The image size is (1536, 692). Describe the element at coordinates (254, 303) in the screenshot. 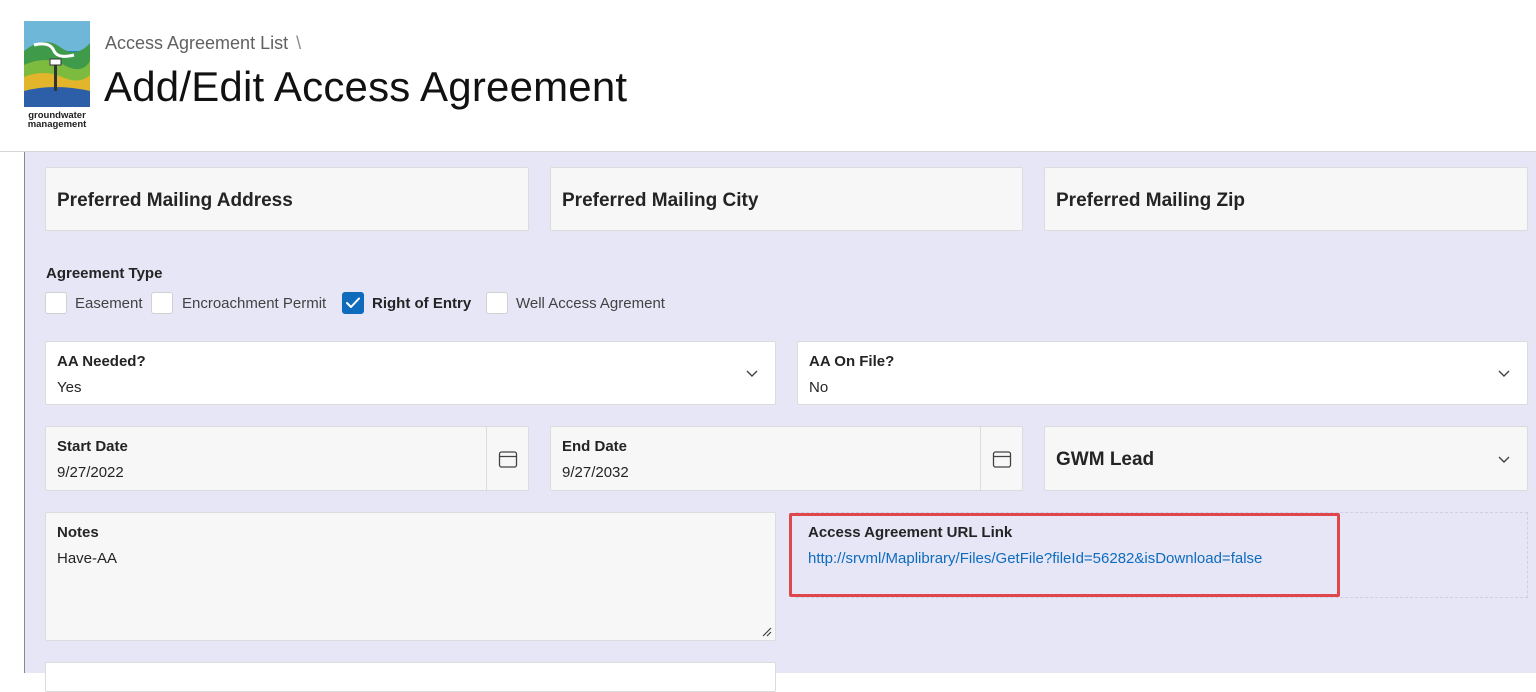

I see `encroachment-permit-label: Encroachment Permit` at that location.